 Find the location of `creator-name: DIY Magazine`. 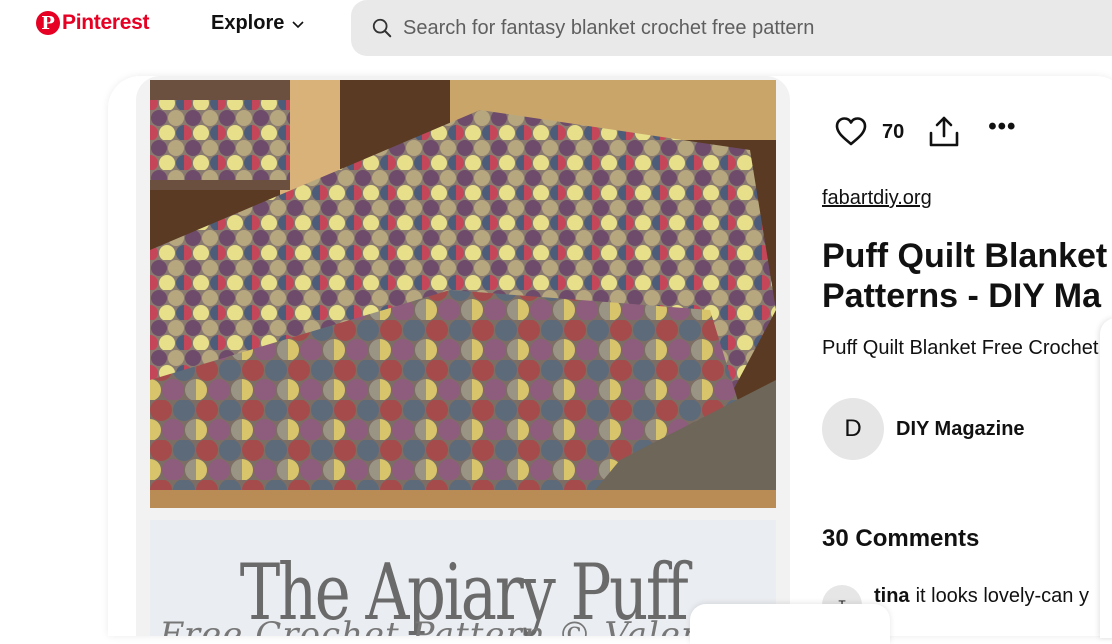

creator-name: DIY Magazine is located at coordinates (960, 429).